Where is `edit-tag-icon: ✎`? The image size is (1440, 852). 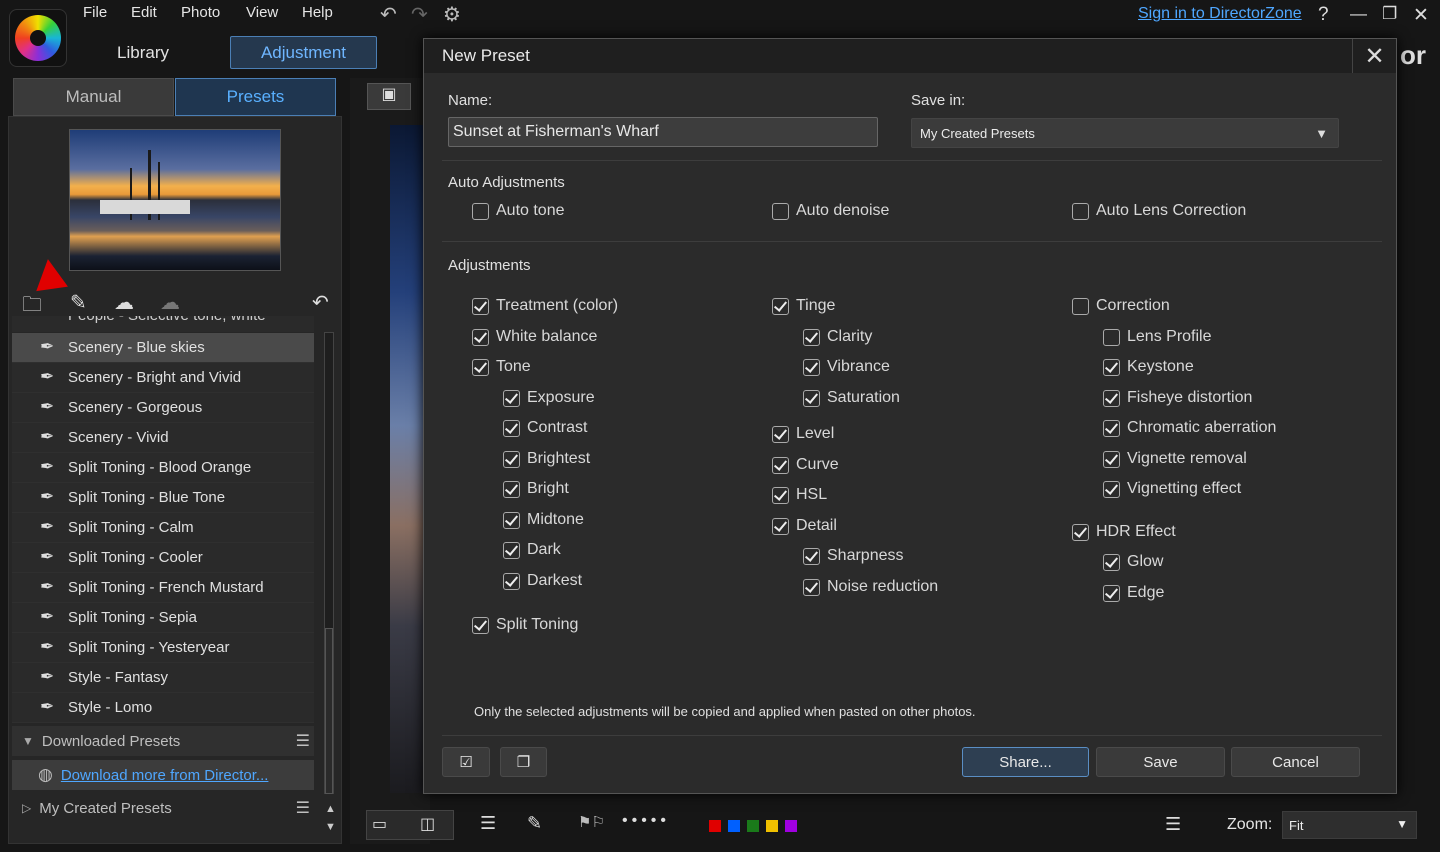 edit-tag-icon: ✎ is located at coordinates (534, 823).